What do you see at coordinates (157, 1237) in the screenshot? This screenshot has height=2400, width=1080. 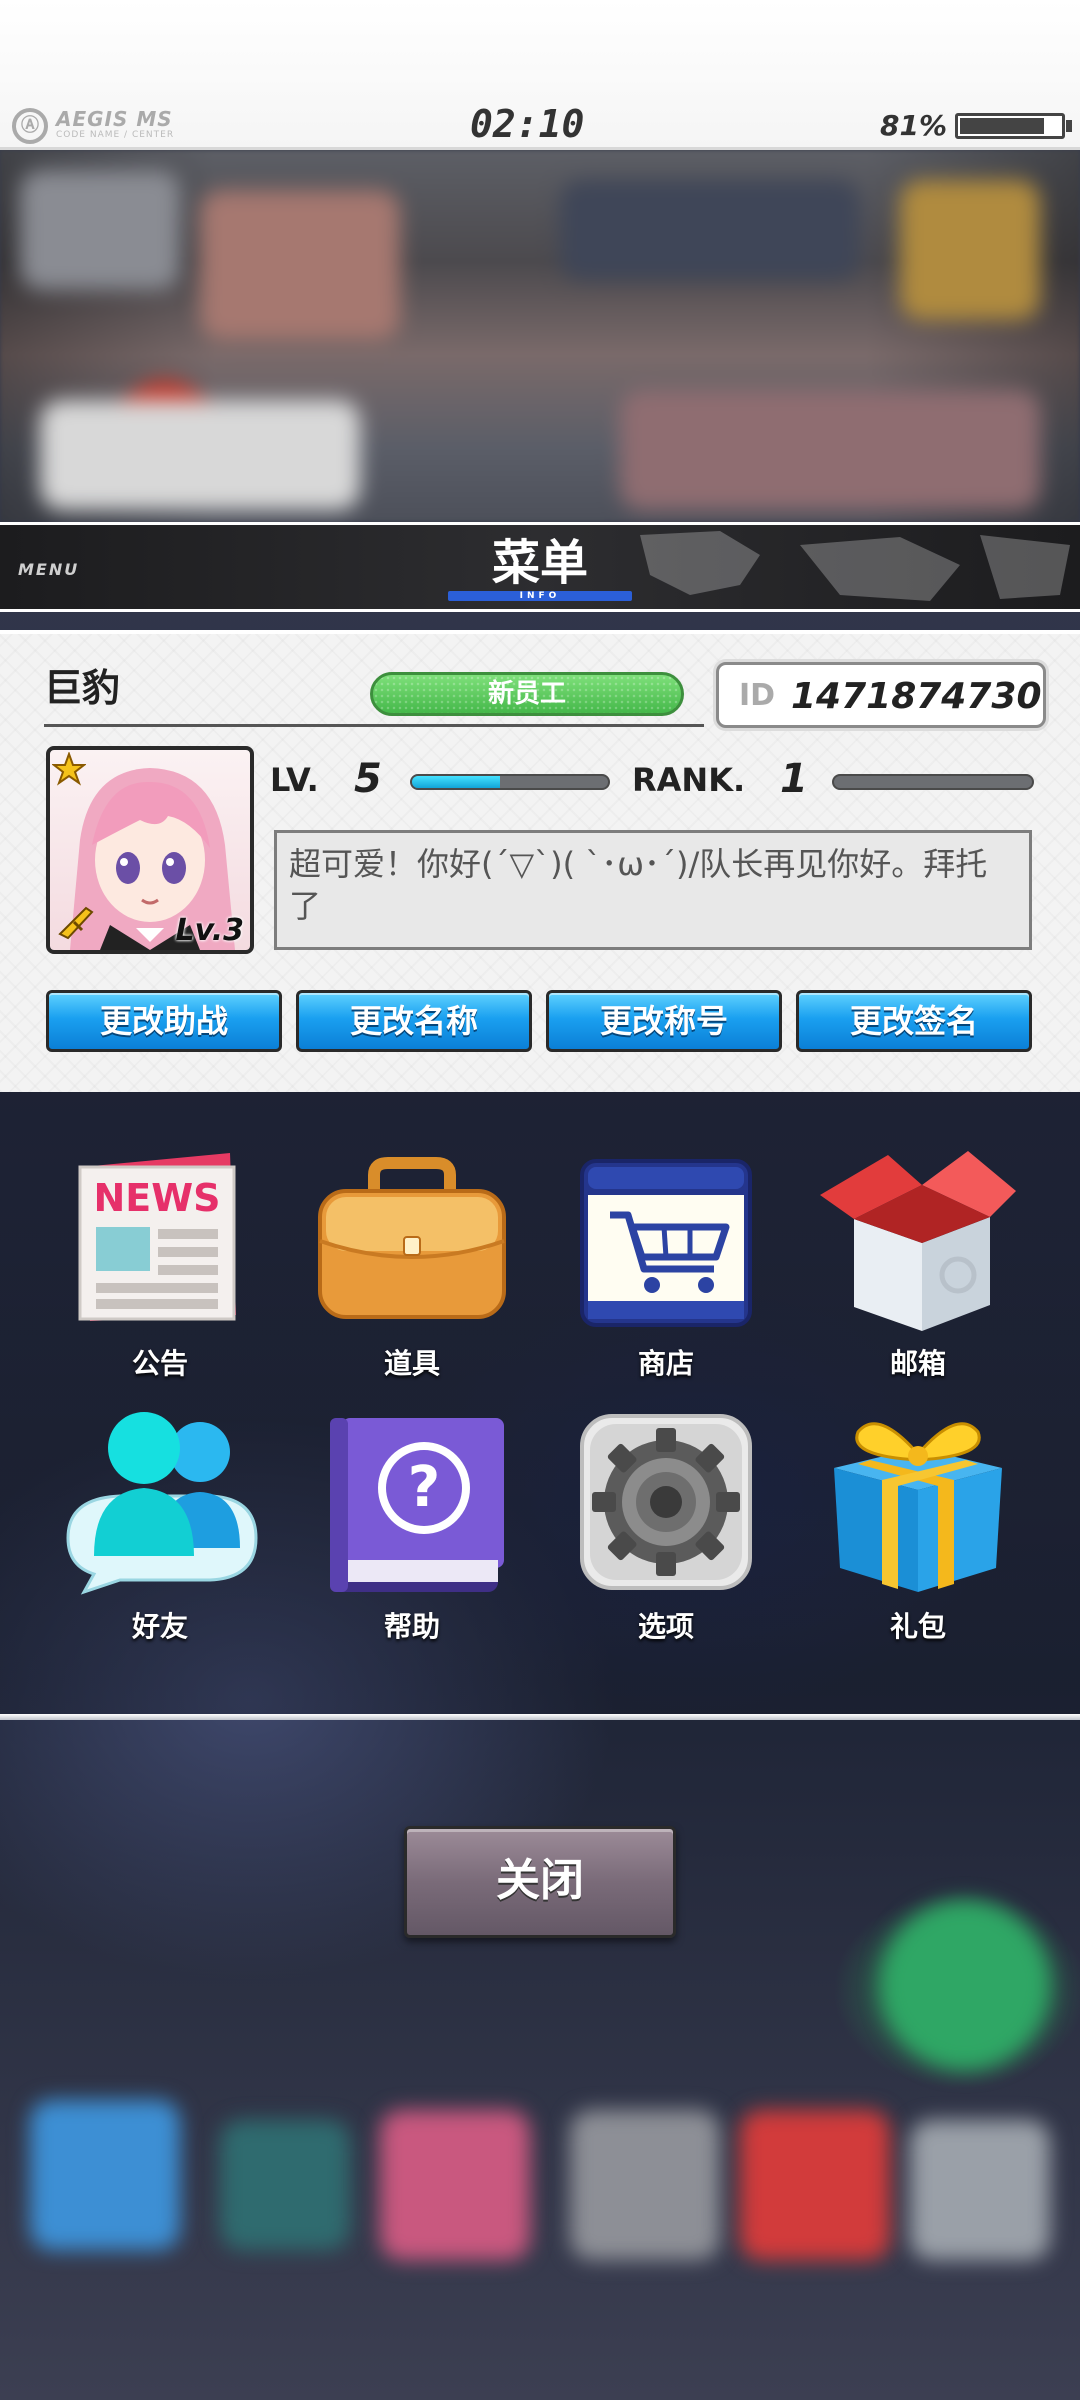 I see `news-icon: NEWS` at bounding box center [157, 1237].